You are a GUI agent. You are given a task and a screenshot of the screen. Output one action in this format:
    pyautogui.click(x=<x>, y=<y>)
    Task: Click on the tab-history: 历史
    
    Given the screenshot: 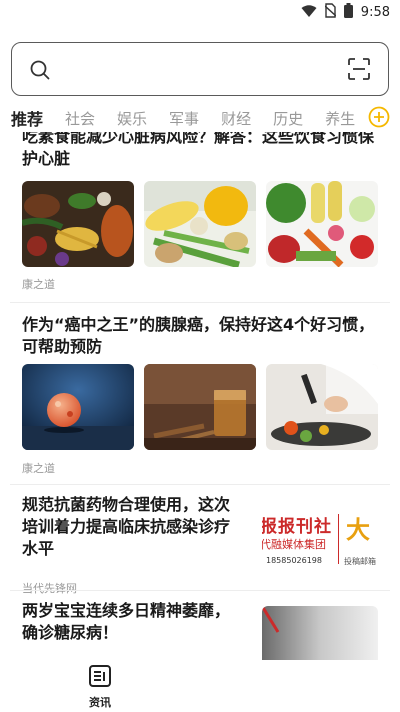 What is the action you would take?
    pyautogui.click(x=288, y=118)
    